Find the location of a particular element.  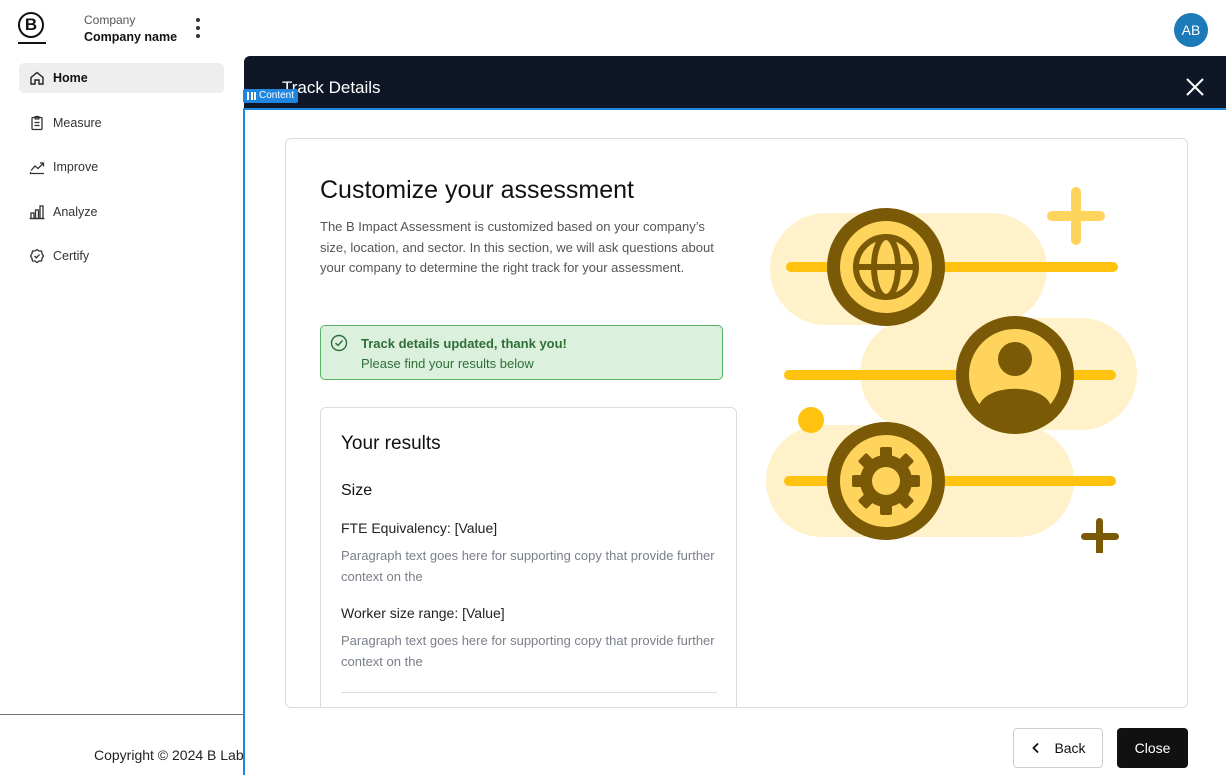

card-title: Customize your assessment is located at coordinates (477, 190).